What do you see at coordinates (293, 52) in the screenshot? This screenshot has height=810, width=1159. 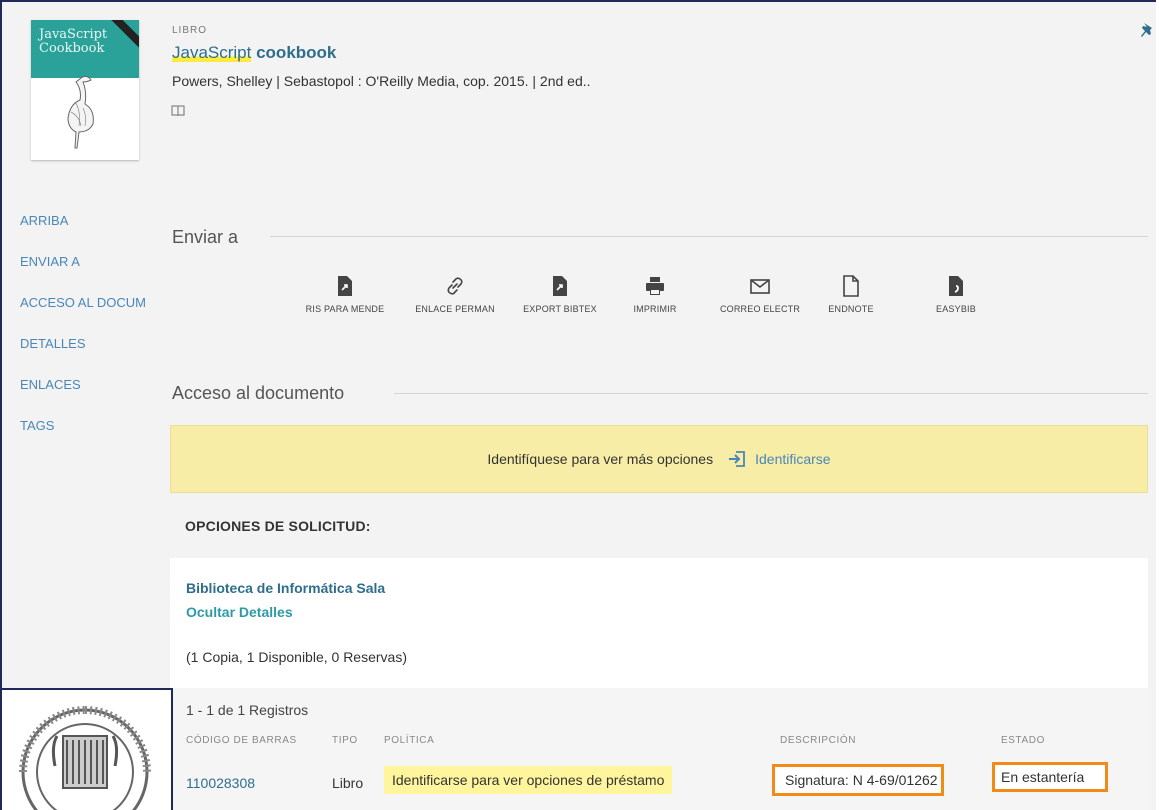 I see `title-rest: cookbook` at bounding box center [293, 52].